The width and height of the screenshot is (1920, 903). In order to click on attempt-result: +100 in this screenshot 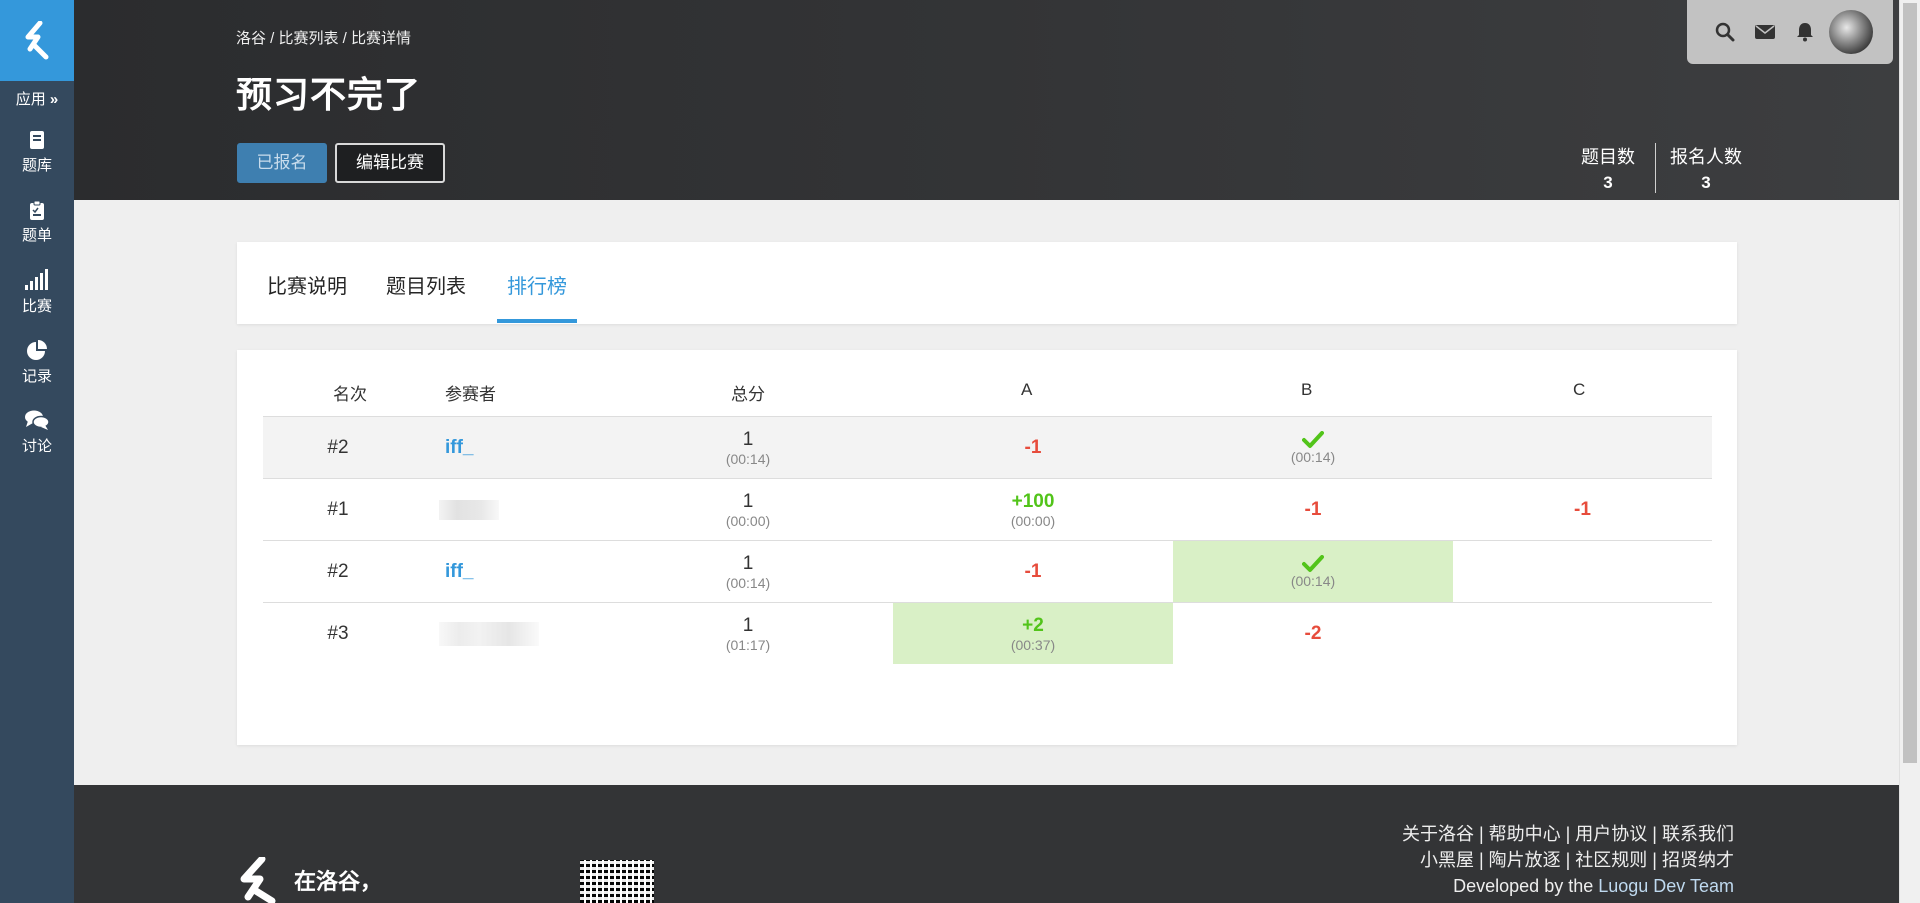, I will do `click(1033, 501)`.